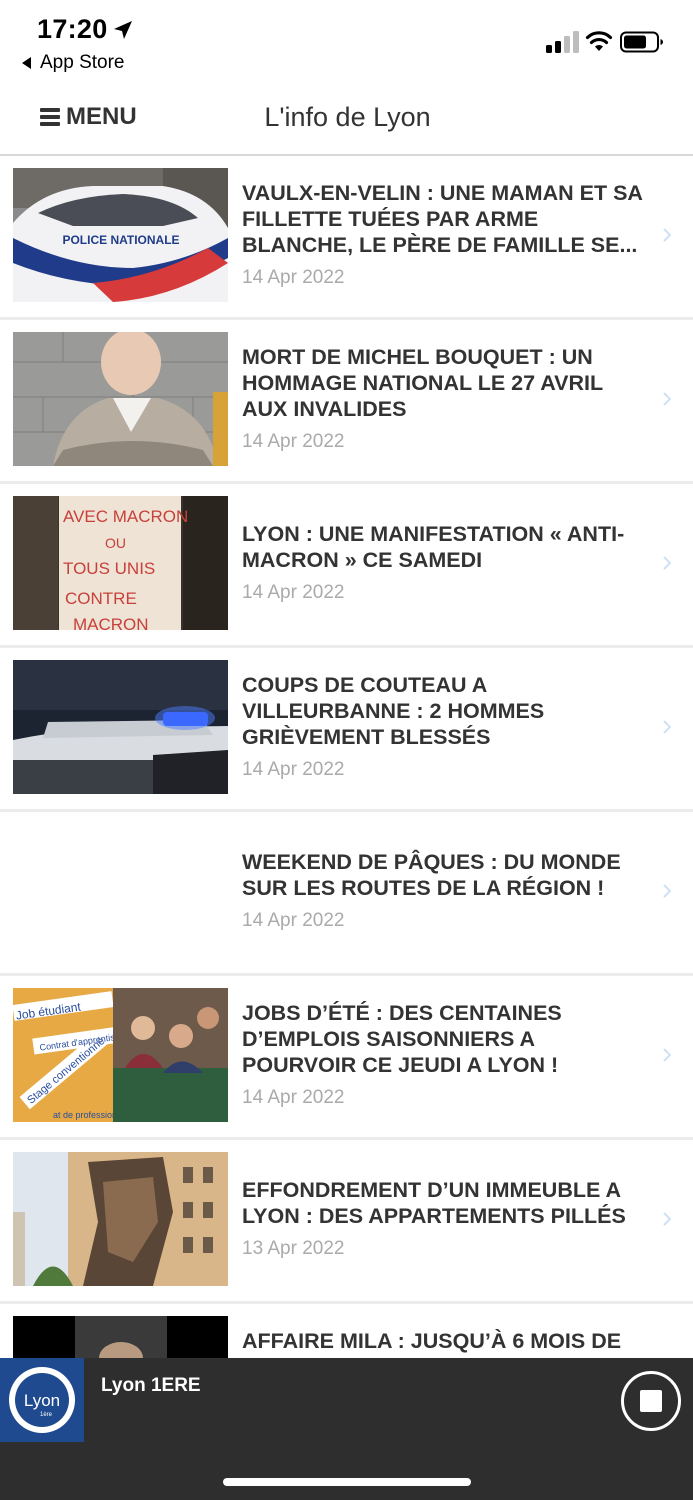 The image size is (693, 1500). I want to click on back-triangle-icon, so click(26, 63).